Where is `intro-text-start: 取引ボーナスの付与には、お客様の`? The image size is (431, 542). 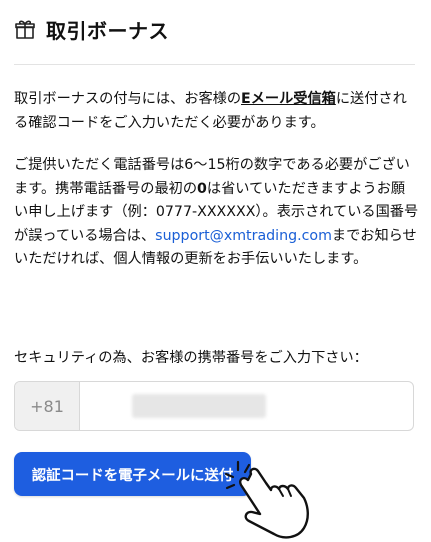
intro-text-start: 取引ボーナスの付与には、お客様の is located at coordinates (128, 99).